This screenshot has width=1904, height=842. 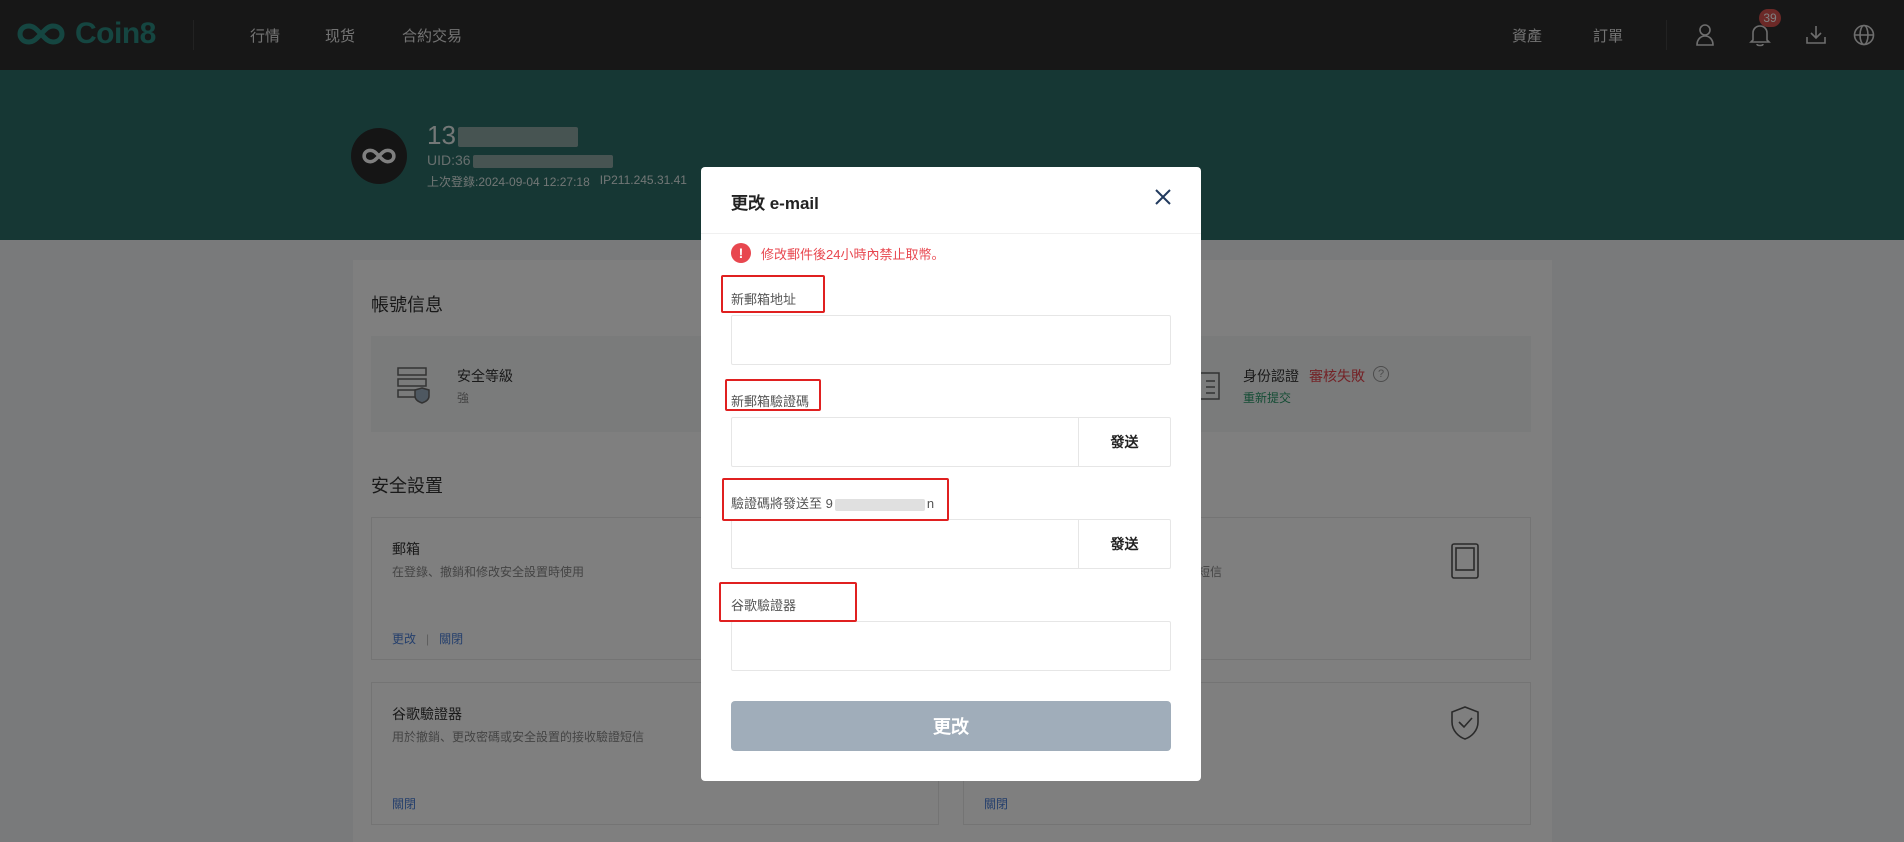 What do you see at coordinates (879, 504) in the screenshot?
I see `redacted-area` at bounding box center [879, 504].